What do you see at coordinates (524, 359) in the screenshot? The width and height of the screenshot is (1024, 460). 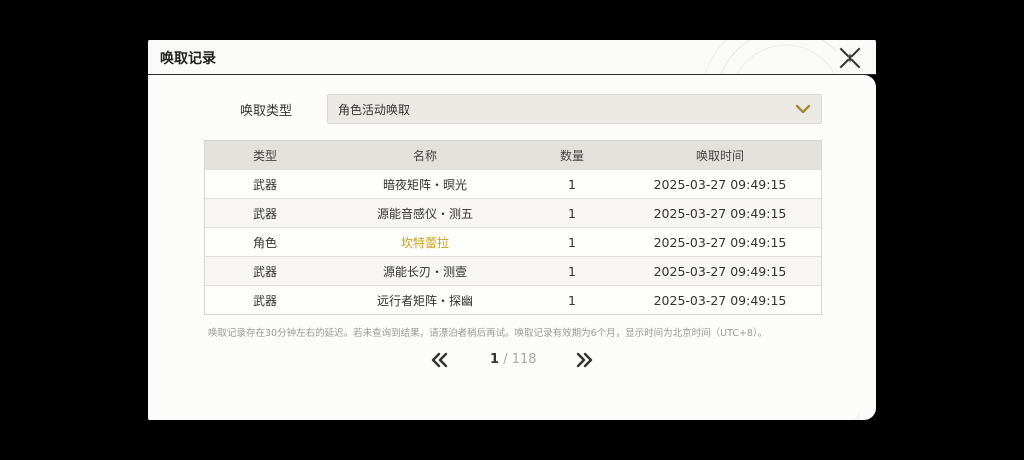 I see `total-pages: 118` at bounding box center [524, 359].